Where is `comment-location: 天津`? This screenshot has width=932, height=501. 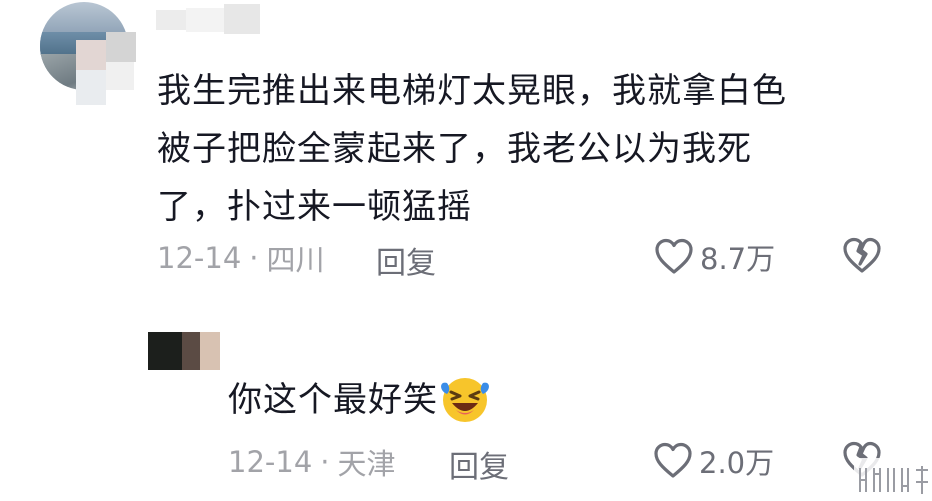 comment-location: 天津 is located at coordinates (366, 464).